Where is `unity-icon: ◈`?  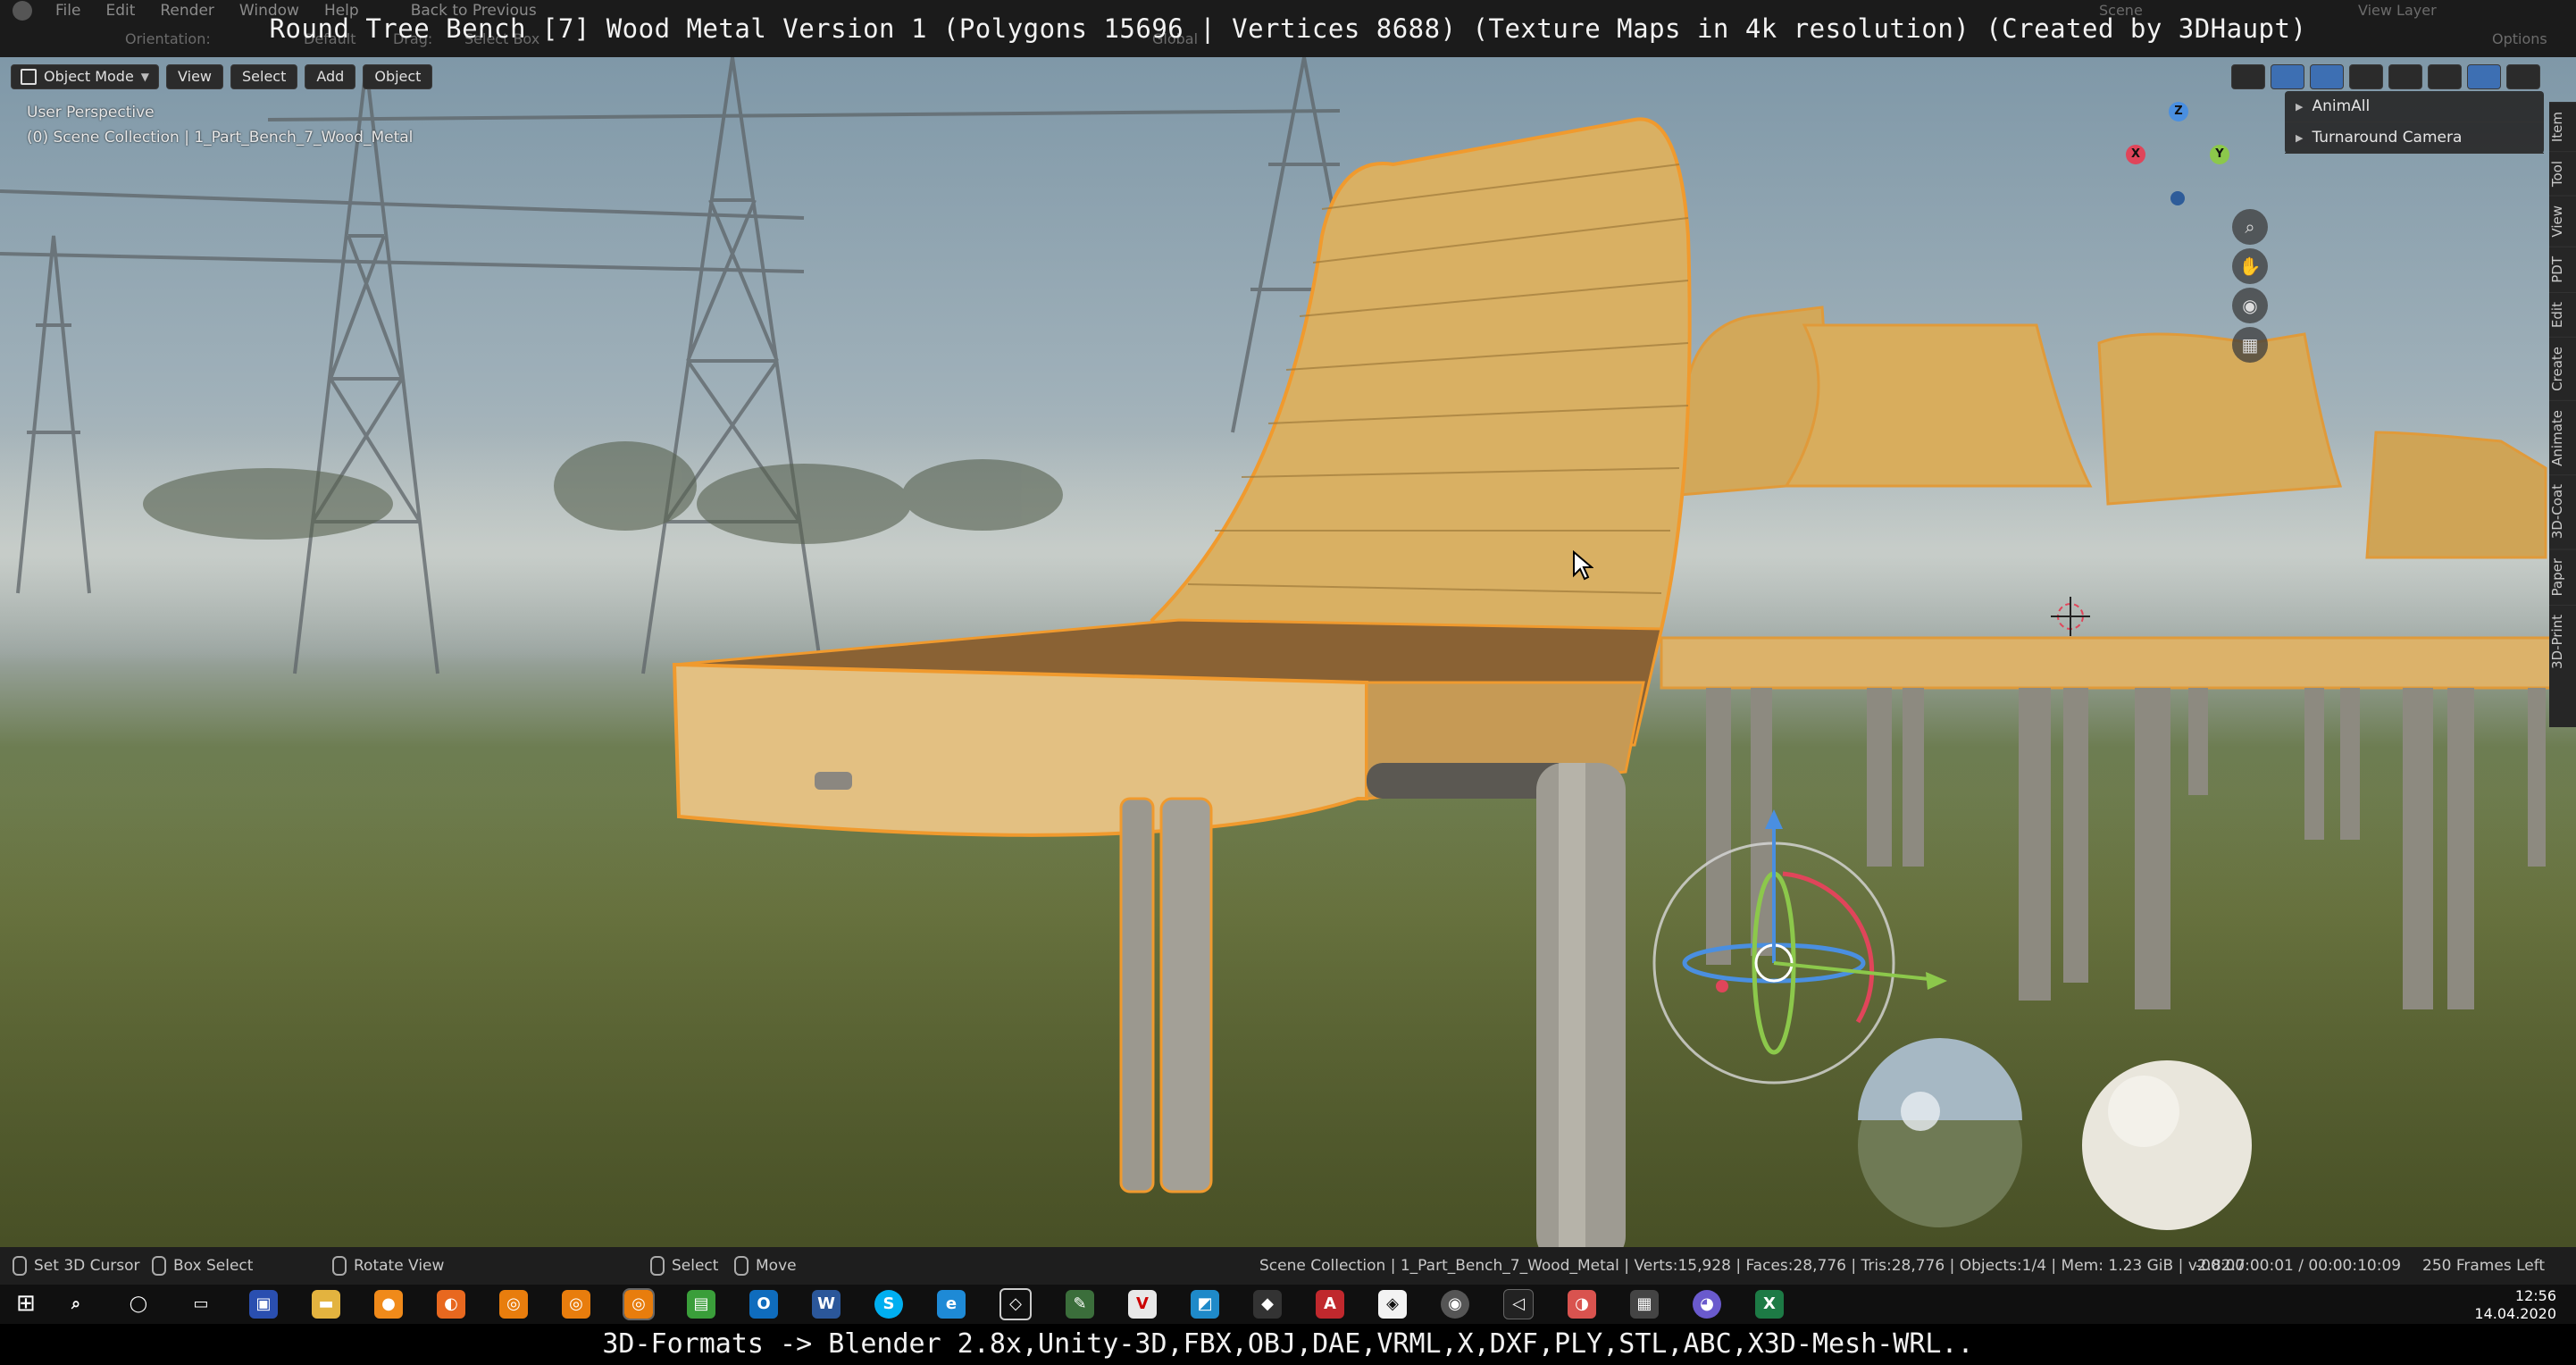
unity-icon: ◈ is located at coordinates (1393, 1305).